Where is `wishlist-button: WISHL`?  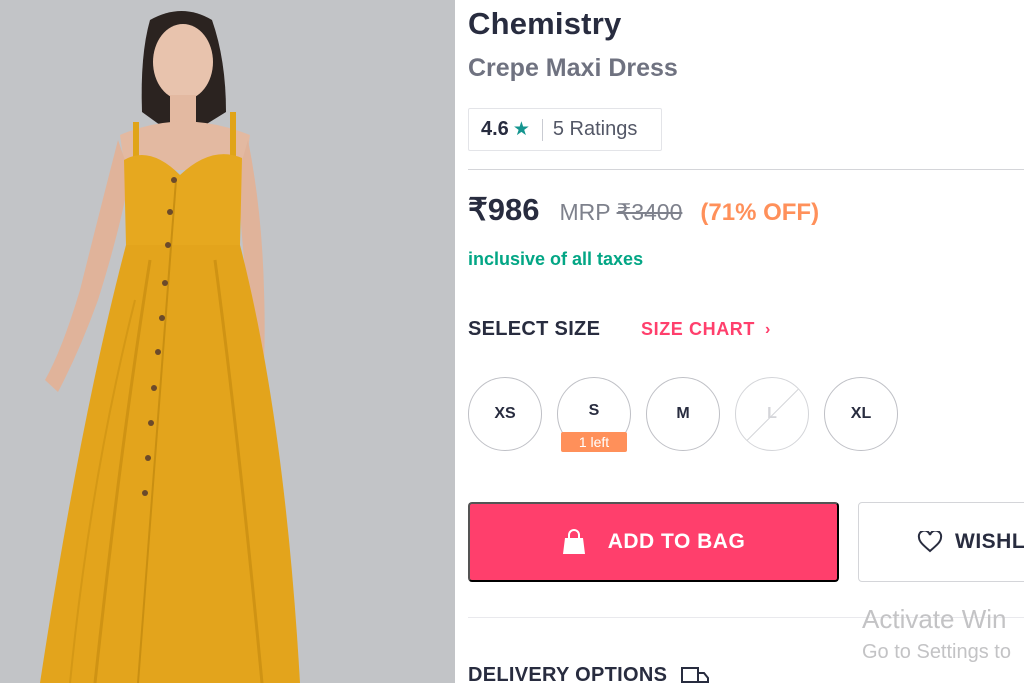
wishlist-button: WISHL is located at coordinates (941, 542).